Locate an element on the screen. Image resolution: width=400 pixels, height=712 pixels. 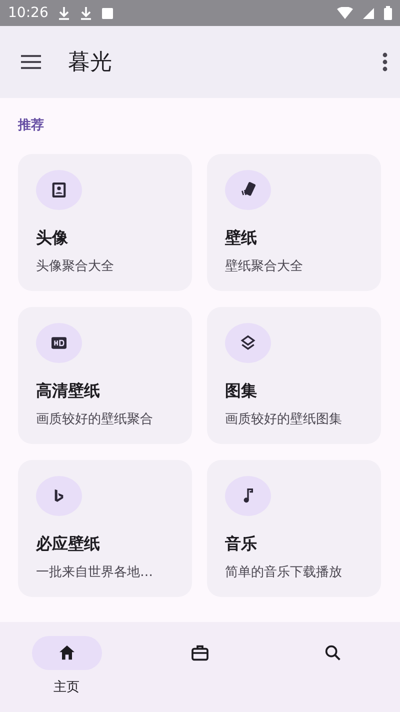
briefcase-icon is located at coordinates (200, 653).